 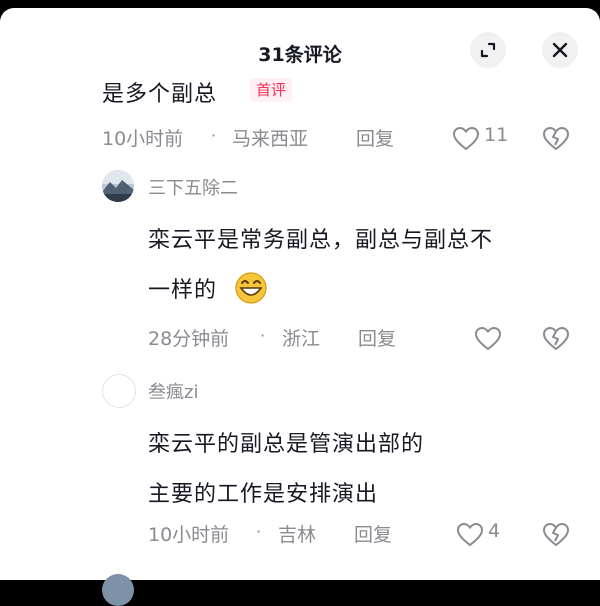 What do you see at coordinates (494, 531) in the screenshot?
I see `like-count: 4` at bounding box center [494, 531].